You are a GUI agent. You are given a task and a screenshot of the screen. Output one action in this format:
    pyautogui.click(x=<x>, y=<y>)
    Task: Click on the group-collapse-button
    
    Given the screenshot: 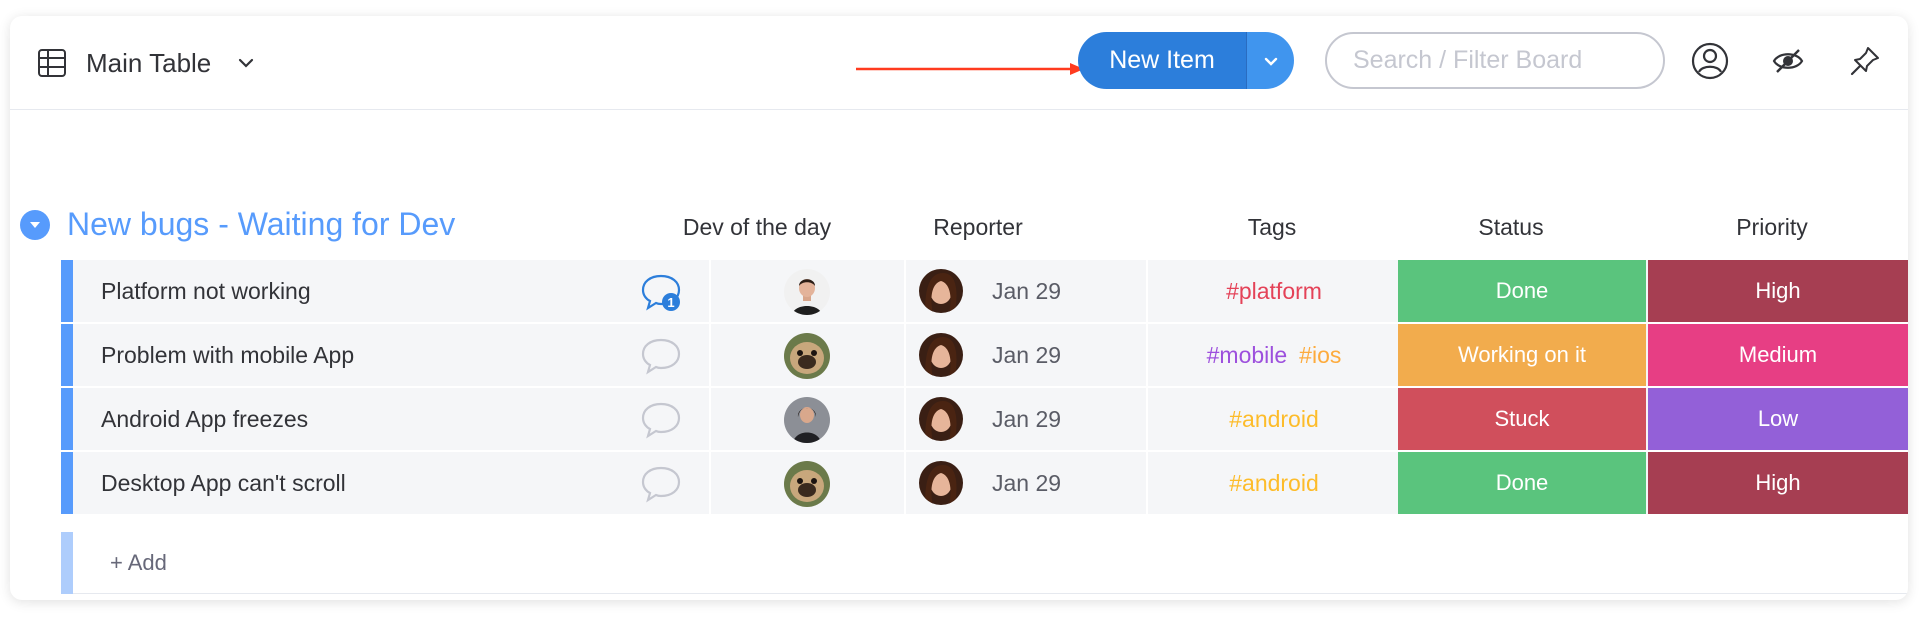 What is the action you would take?
    pyautogui.click(x=35, y=225)
    